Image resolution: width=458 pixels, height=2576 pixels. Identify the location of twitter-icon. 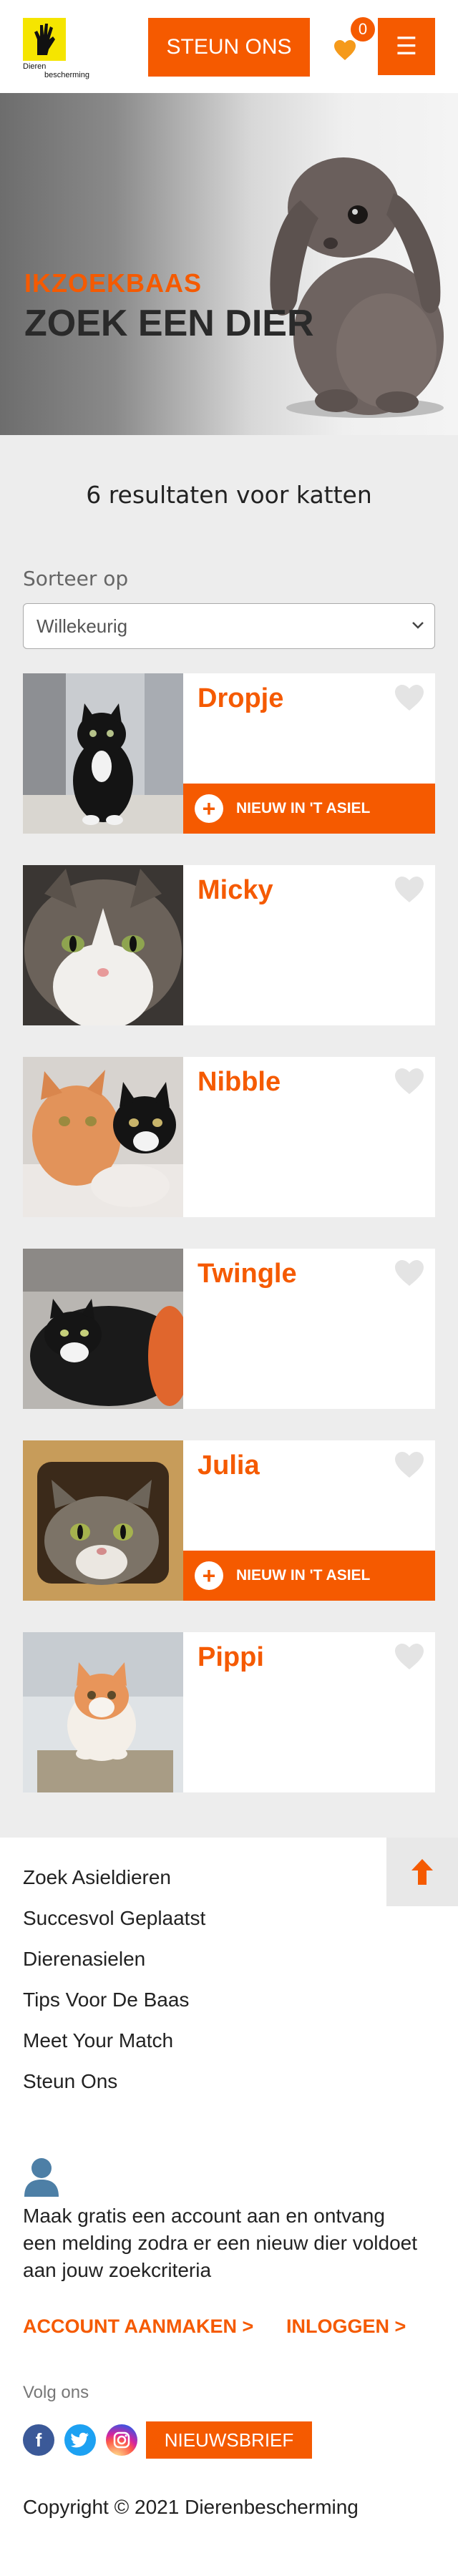
(80, 2440).